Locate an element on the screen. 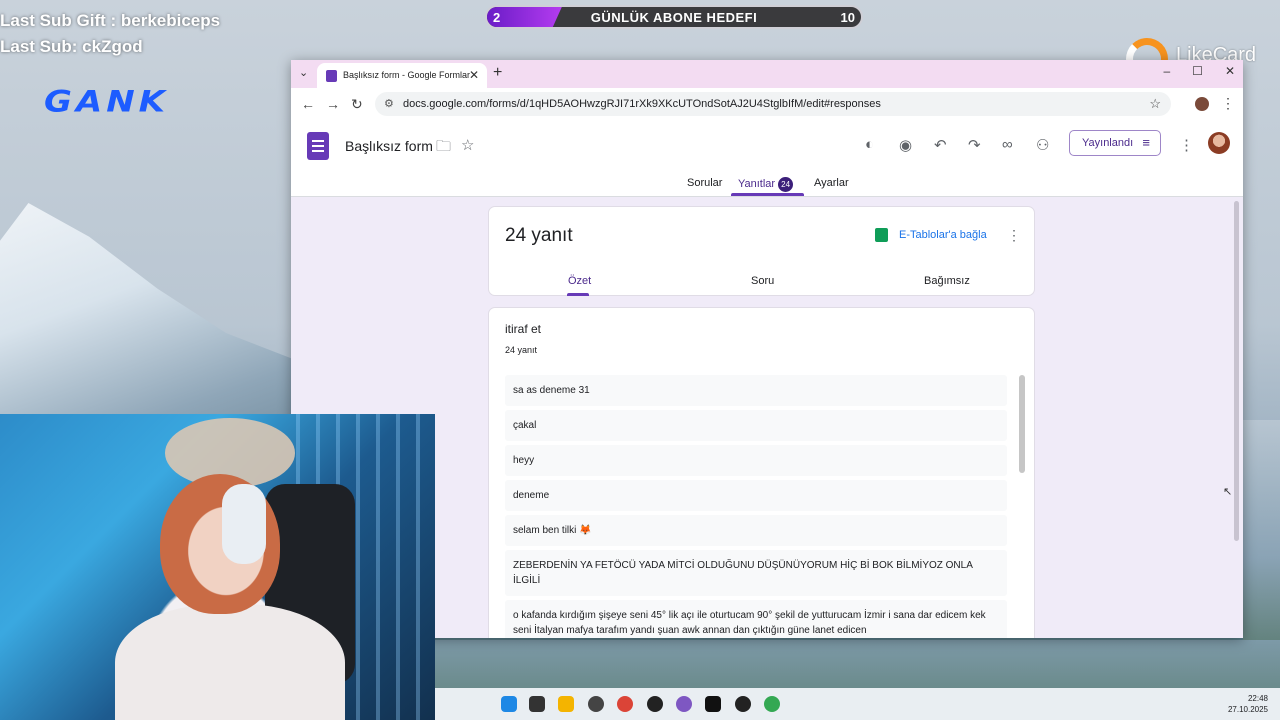 Image resolution: width=1280 pixels, height=720 pixels. window-close-icon: ✕ is located at coordinates (1230, 71).